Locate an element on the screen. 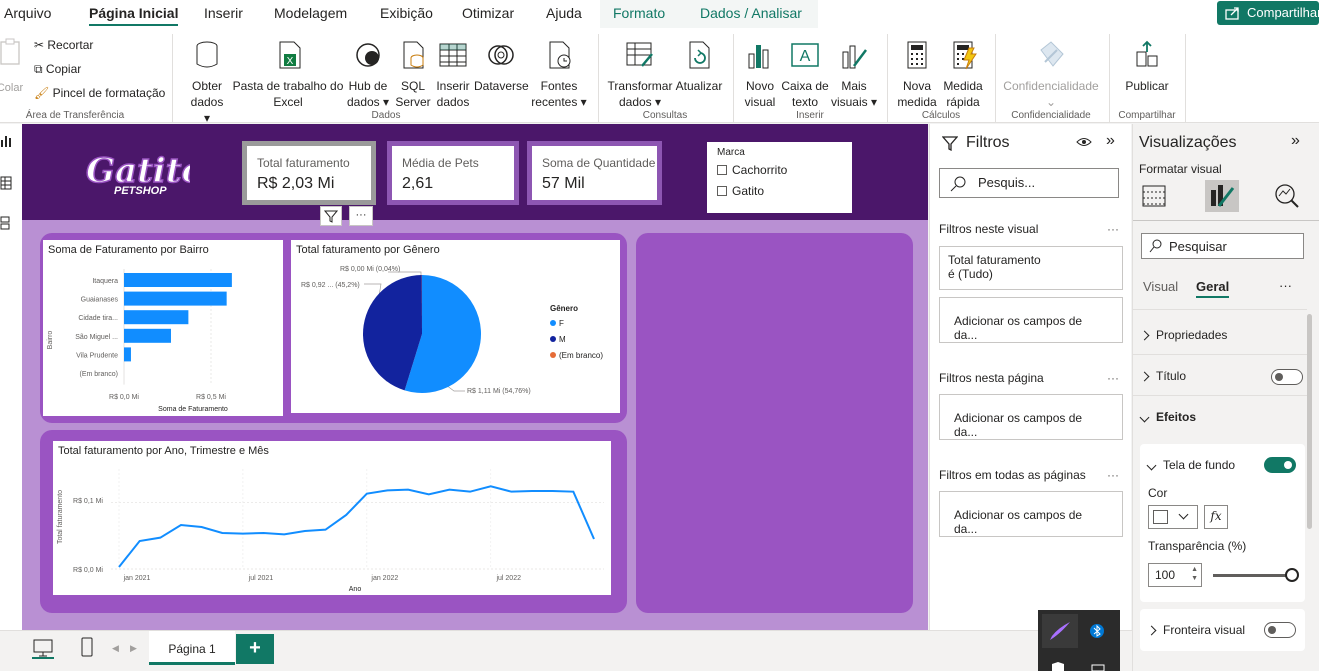 This screenshot has width=1319, height=671. transparency-slider is located at coordinates (1252, 575).